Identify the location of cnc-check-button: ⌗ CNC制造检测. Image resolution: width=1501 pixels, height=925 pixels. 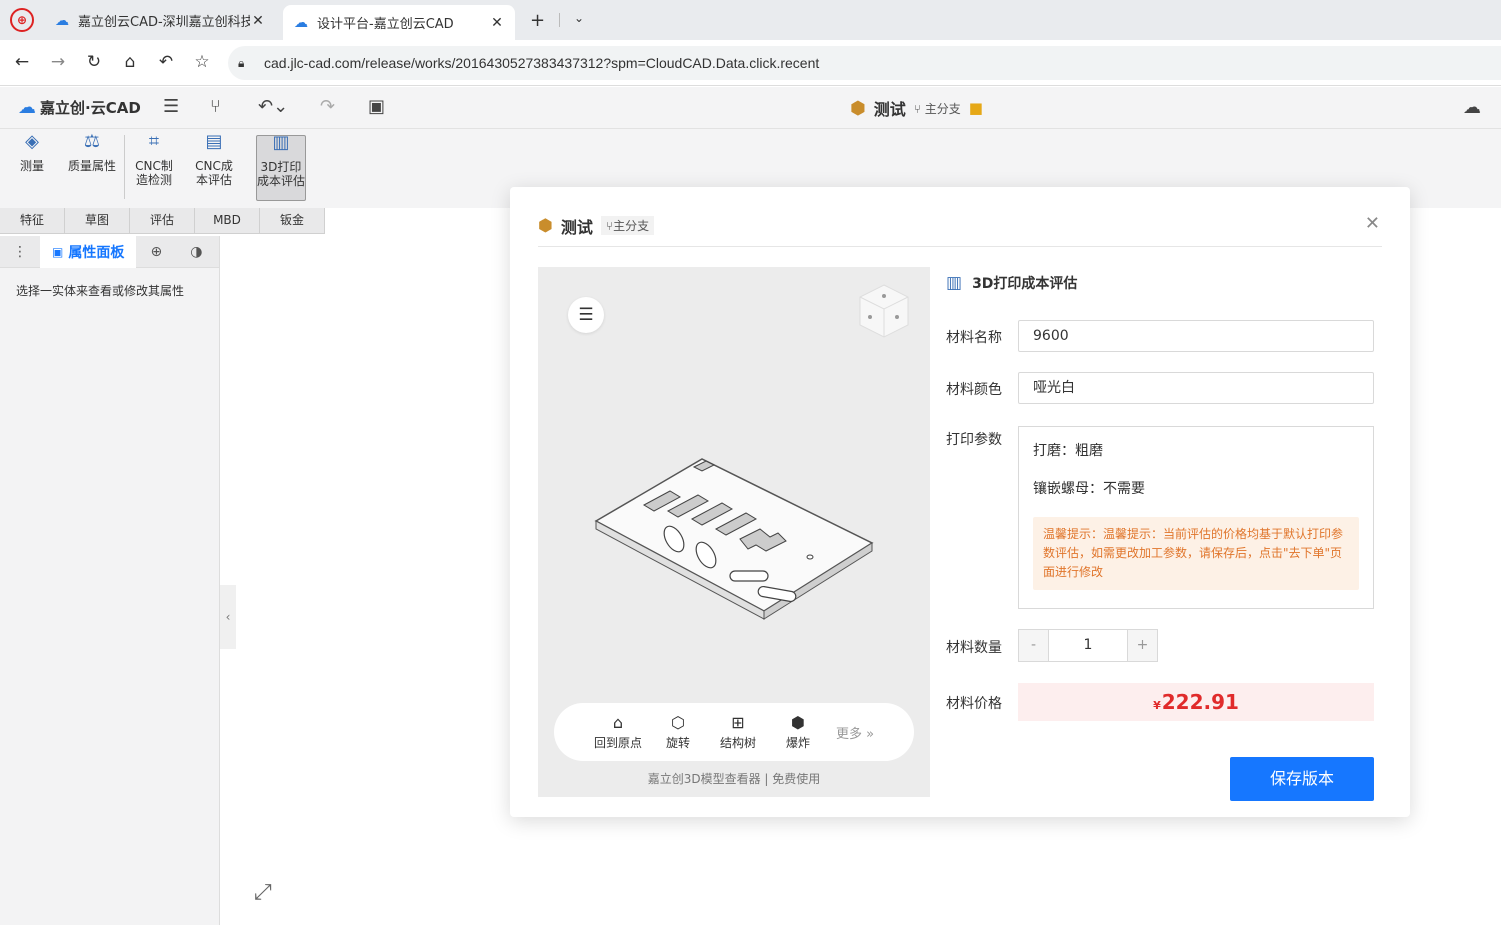
(154, 166).